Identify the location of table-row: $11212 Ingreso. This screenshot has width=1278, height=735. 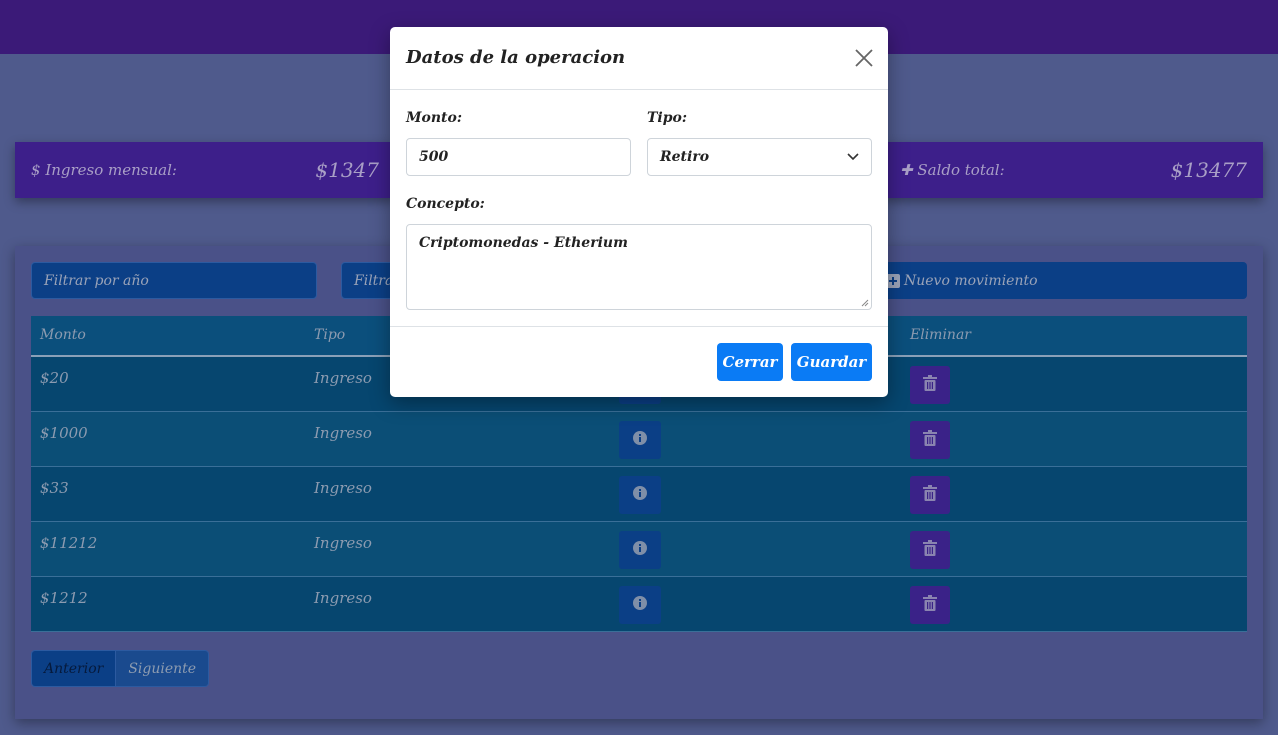
(639, 549).